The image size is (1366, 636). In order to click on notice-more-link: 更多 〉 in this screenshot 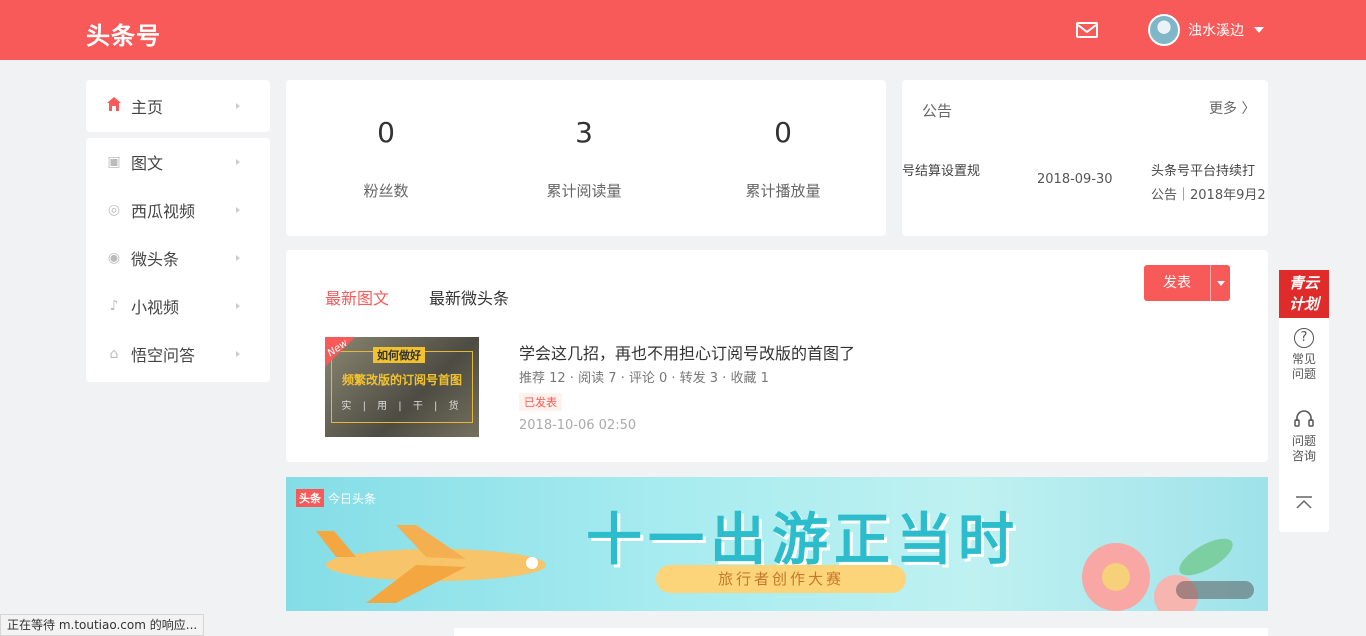, I will do `click(1232, 108)`.